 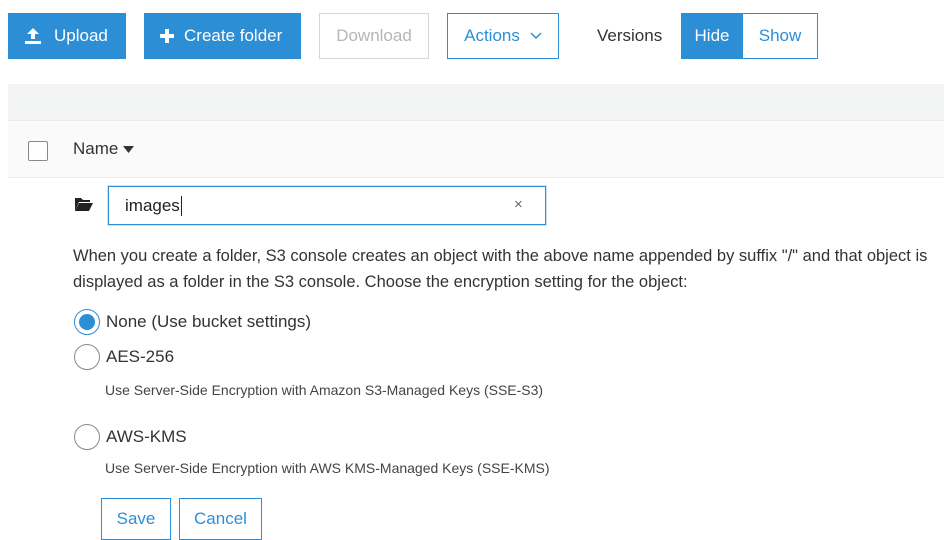 What do you see at coordinates (96, 148) in the screenshot?
I see `name-header-label: Name` at bounding box center [96, 148].